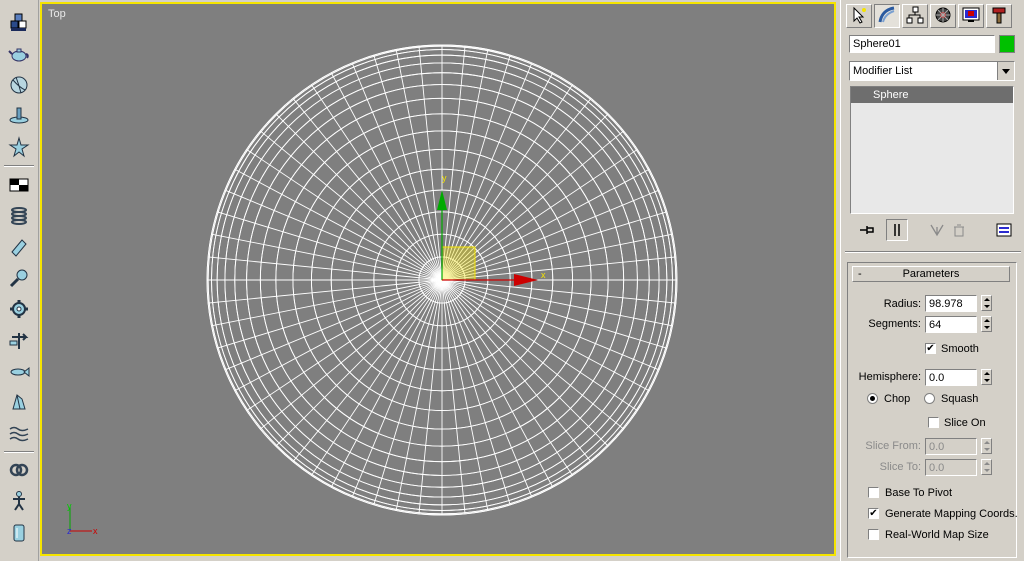 Image resolution: width=1024 pixels, height=561 pixels. Describe the element at coordinates (932, 150) in the screenshot. I see `modifier-stack: Sphere` at that location.